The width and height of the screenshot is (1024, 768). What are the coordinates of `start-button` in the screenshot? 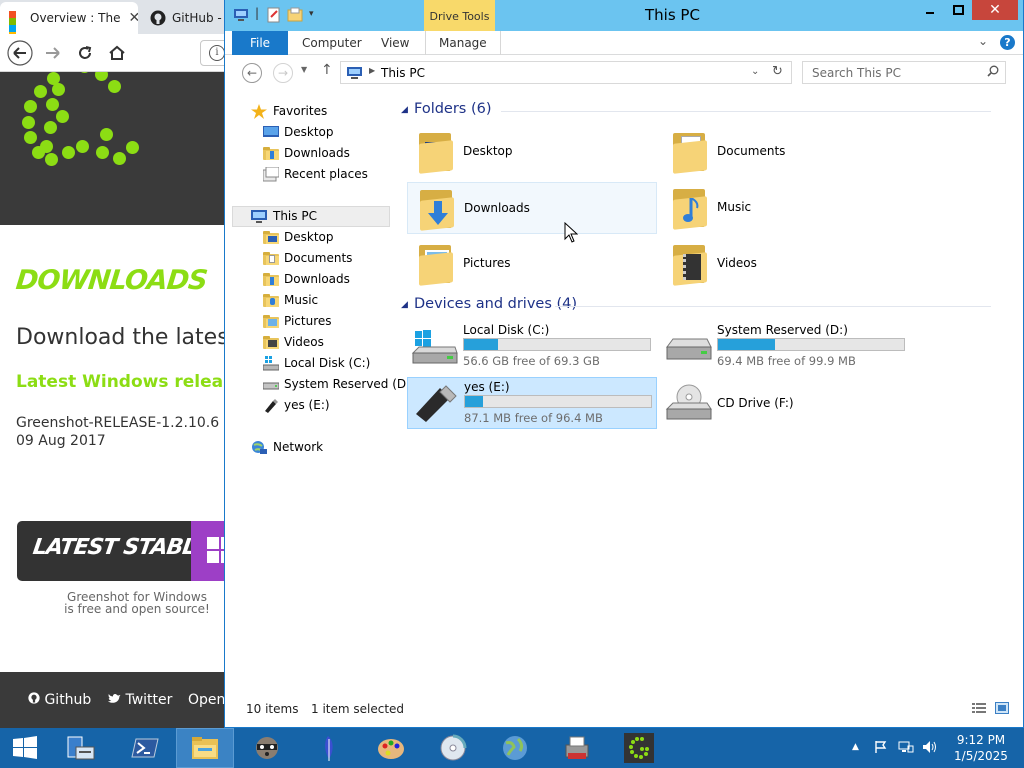 It's located at (25, 748).